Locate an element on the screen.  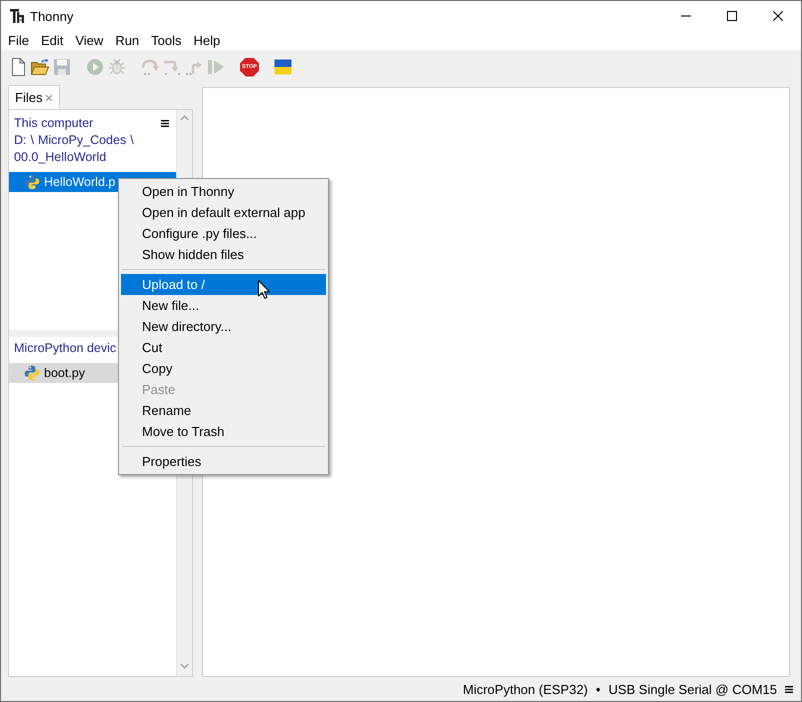
maximize-icon is located at coordinates (732, 16).